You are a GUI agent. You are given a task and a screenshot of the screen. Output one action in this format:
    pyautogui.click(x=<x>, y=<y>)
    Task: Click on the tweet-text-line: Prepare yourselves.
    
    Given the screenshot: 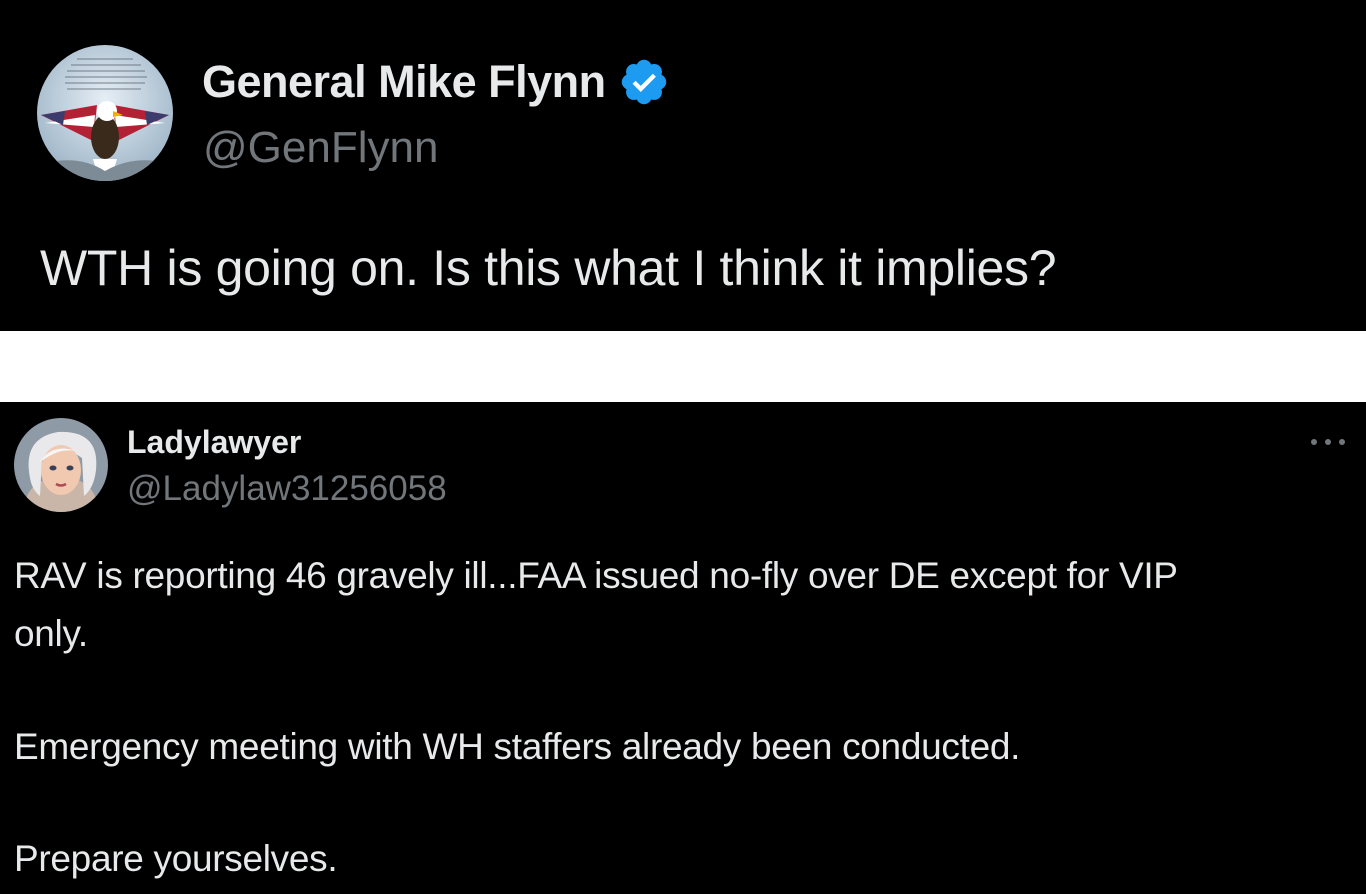 What is the action you would take?
    pyautogui.click(x=176, y=858)
    